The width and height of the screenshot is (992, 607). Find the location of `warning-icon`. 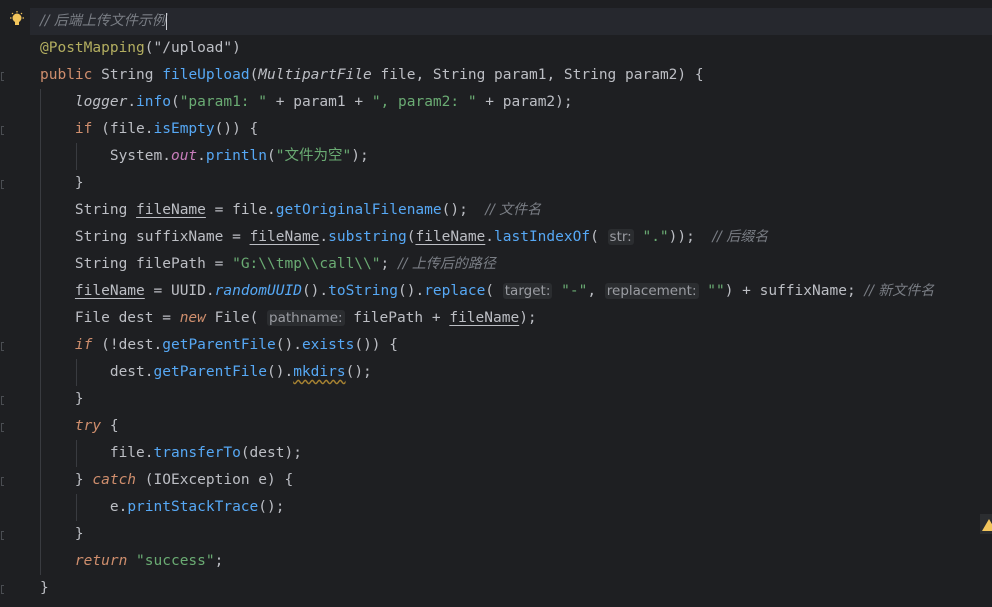

warning-icon is located at coordinates (987, 525).